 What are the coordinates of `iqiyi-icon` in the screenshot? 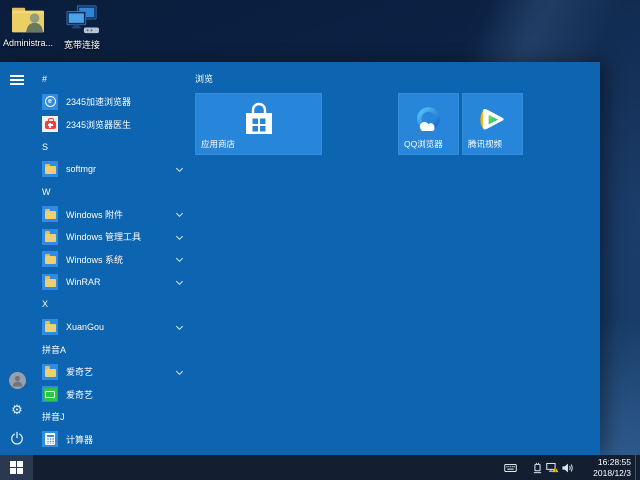 It's located at (50, 394).